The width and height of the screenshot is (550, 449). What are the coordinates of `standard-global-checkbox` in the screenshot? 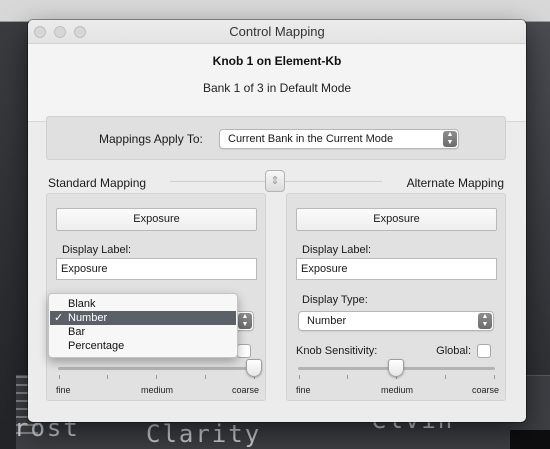 It's located at (244, 351).